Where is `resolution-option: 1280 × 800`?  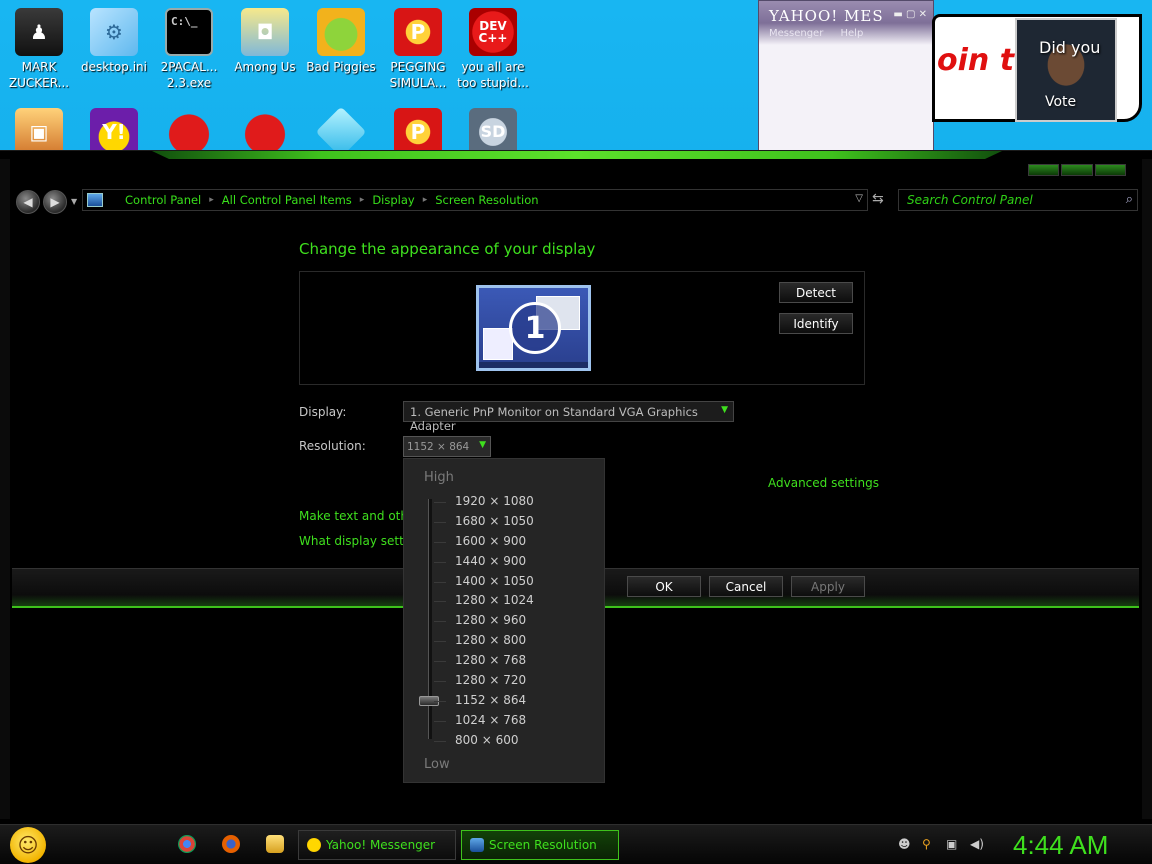 resolution-option: 1280 × 800 is located at coordinates (494, 641).